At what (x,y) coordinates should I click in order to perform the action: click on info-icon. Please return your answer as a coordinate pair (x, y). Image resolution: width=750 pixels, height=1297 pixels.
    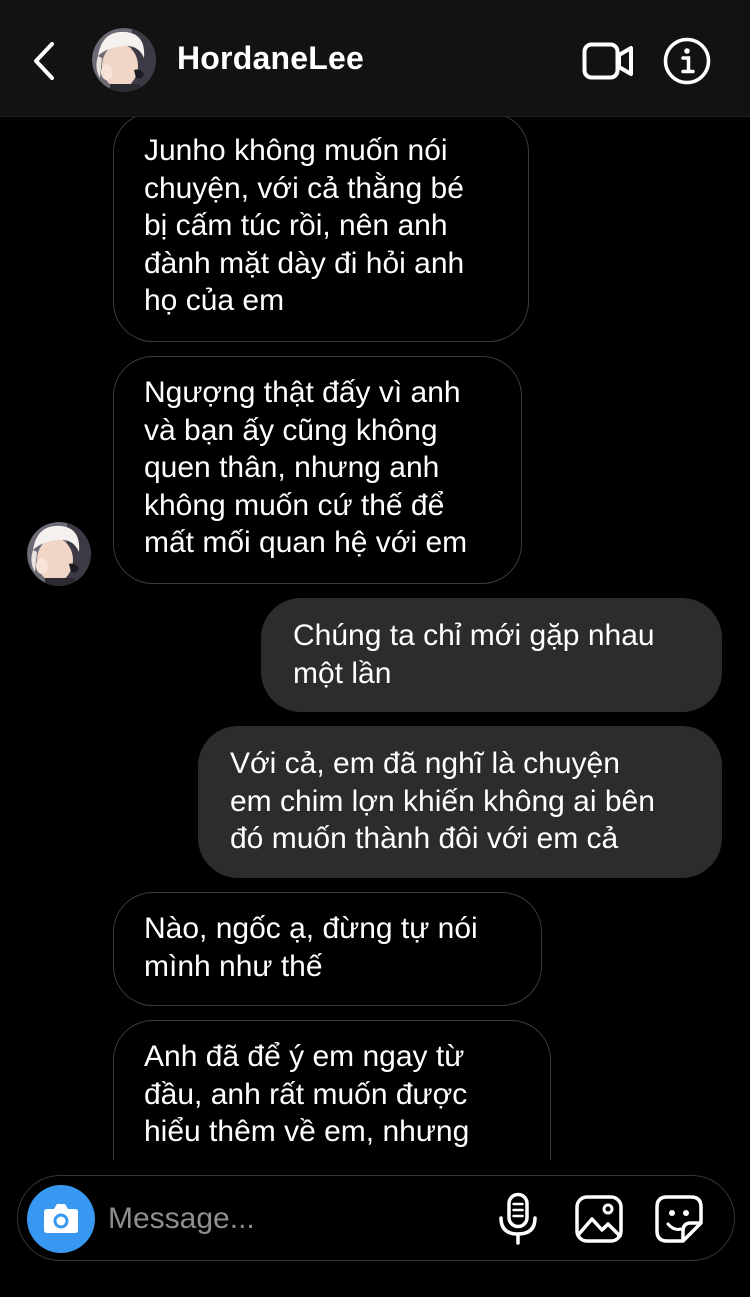
    Looking at the image, I should click on (687, 61).